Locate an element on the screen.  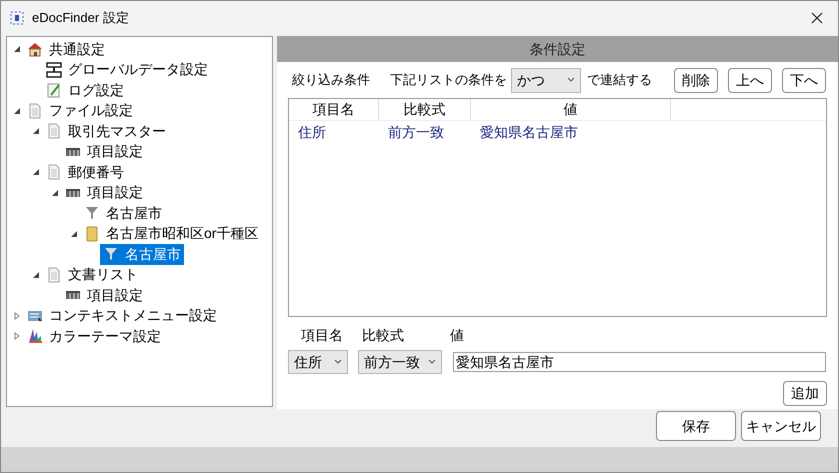
window-title: eDocFinder 設定 is located at coordinates (80, 17).